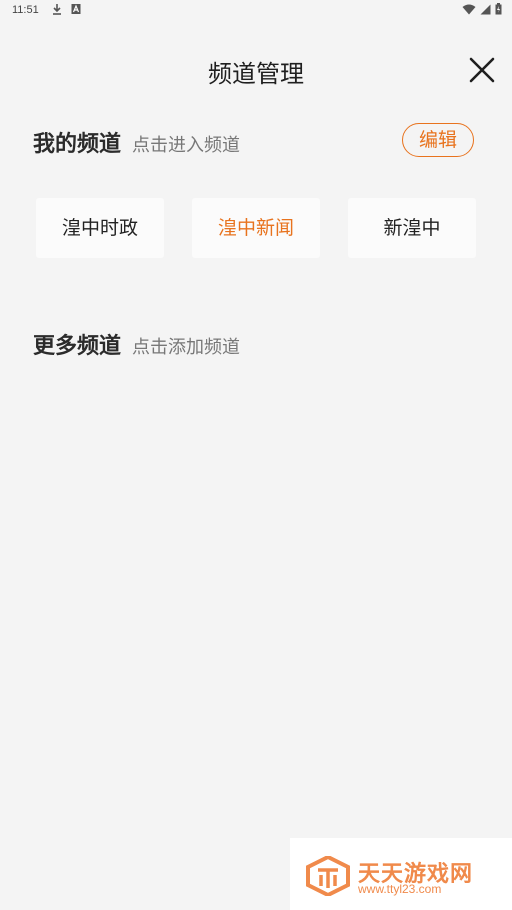 The width and height of the screenshot is (512, 910). I want to click on page-title: 频道管理, so click(256, 74).